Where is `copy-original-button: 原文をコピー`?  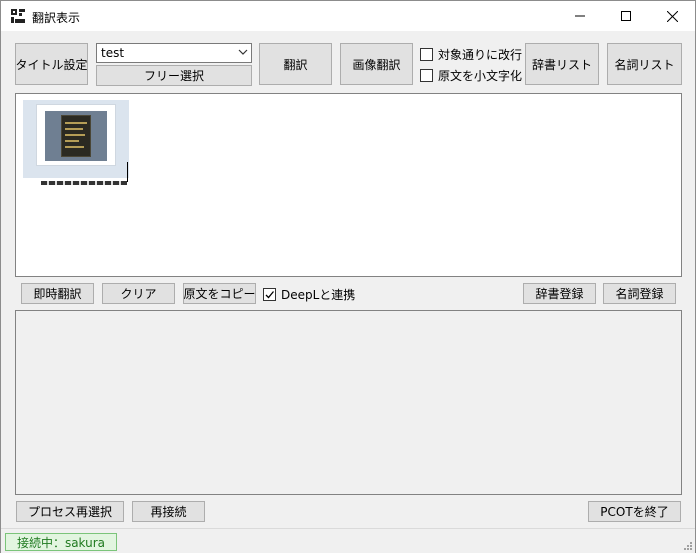 copy-original-button: 原文をコピー is located at coordinates (219, 293).